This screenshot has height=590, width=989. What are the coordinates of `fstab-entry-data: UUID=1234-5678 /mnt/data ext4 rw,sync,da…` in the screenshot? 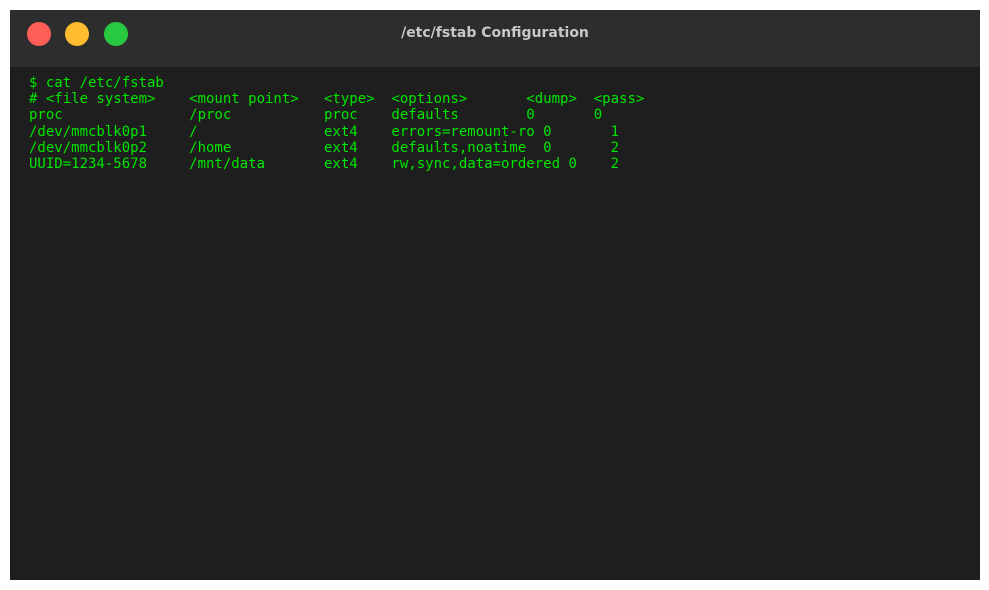 It's located at (324, 164).